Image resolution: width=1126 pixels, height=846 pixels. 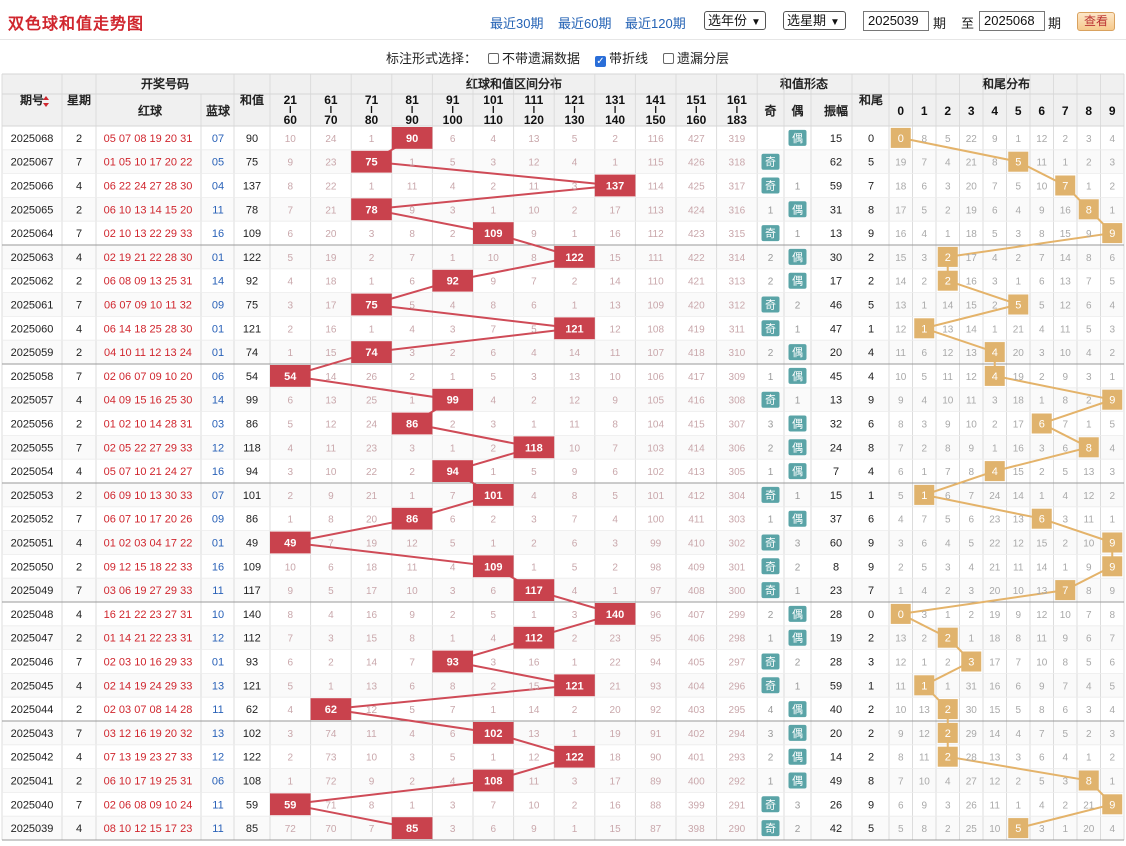 I want to click on zone-miss-value: 400, so click(x=696, y=782).